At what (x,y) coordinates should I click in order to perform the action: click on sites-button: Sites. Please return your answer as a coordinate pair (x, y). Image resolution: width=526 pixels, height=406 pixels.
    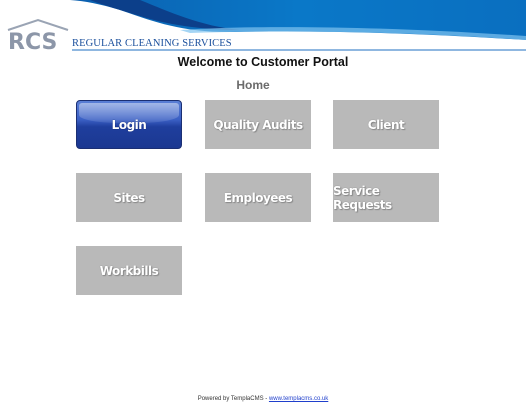
    Looking at the image, I should click on (129, 197).